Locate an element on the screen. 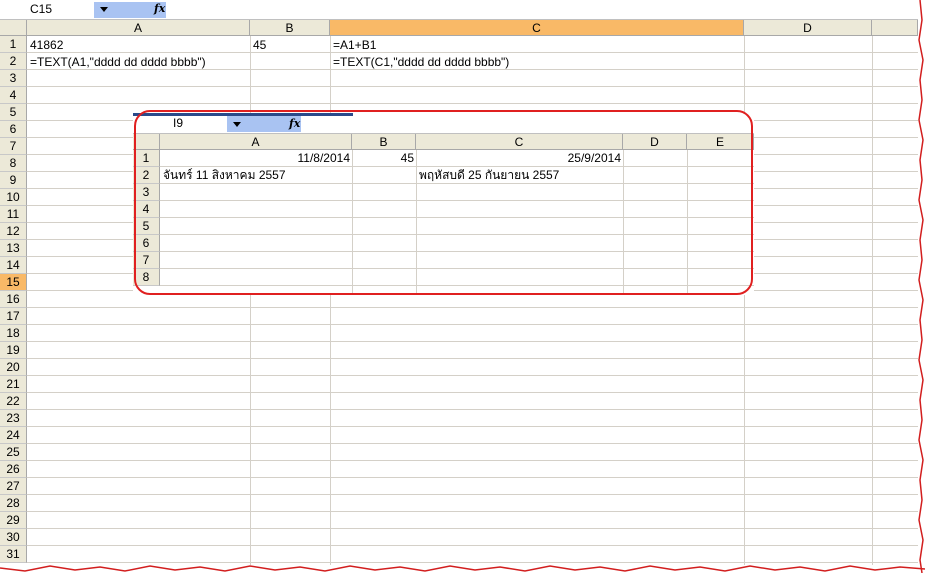 The width and height of the screenshot is (925, 573). name-box: C15 is located at coordinates (61, 9).